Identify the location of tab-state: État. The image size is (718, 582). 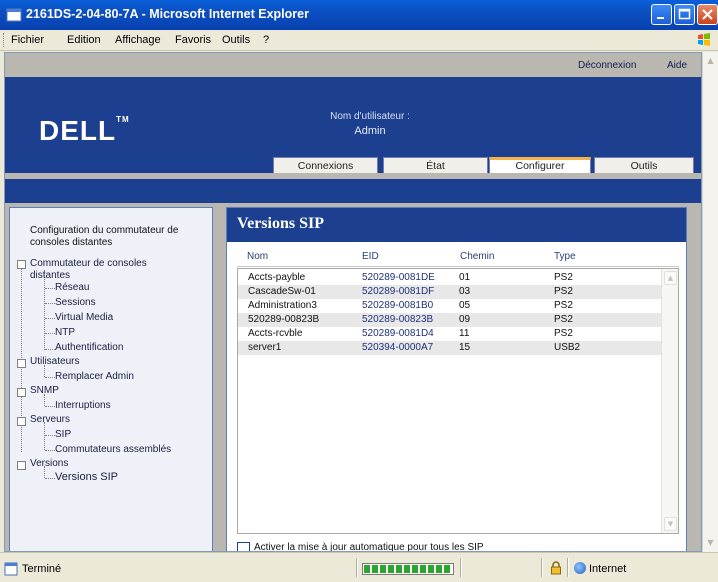
(435, 165).